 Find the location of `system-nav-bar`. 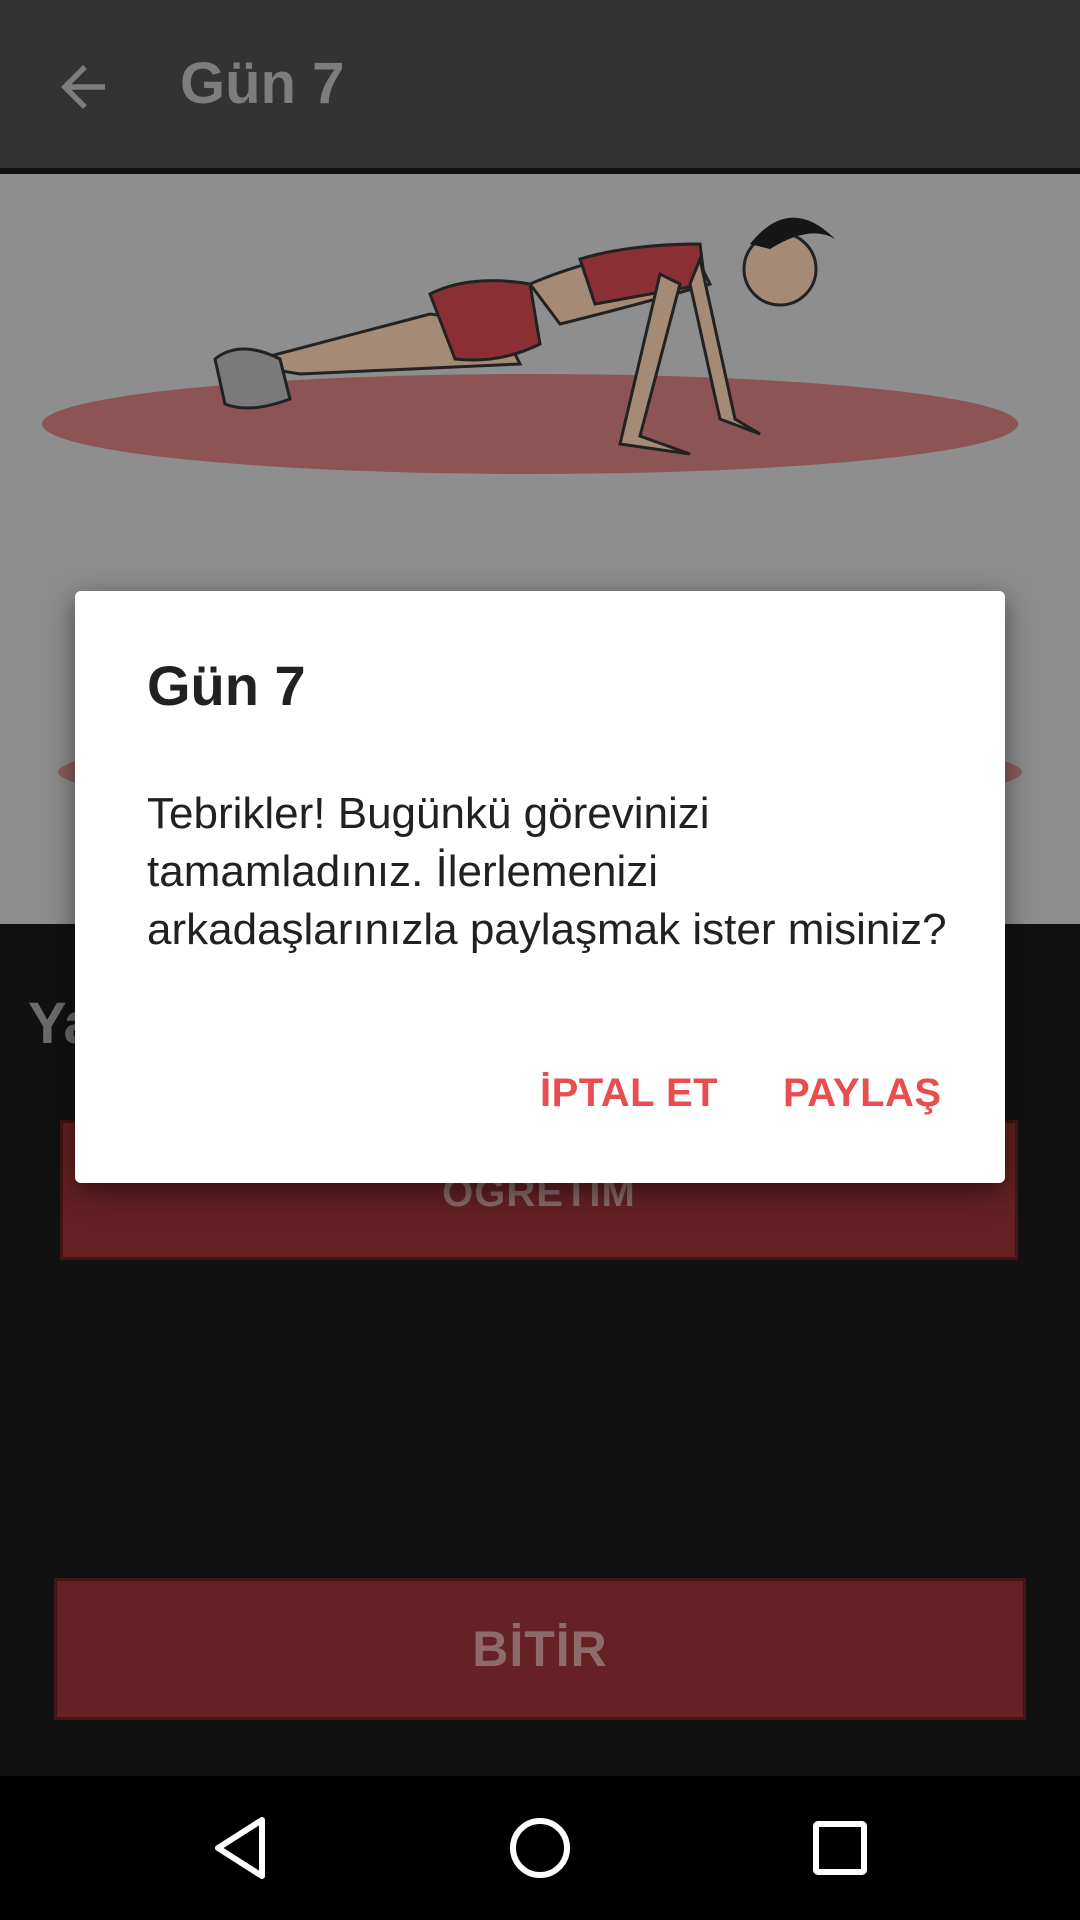

system-nav-bar is located at coordinates (540, 1848).